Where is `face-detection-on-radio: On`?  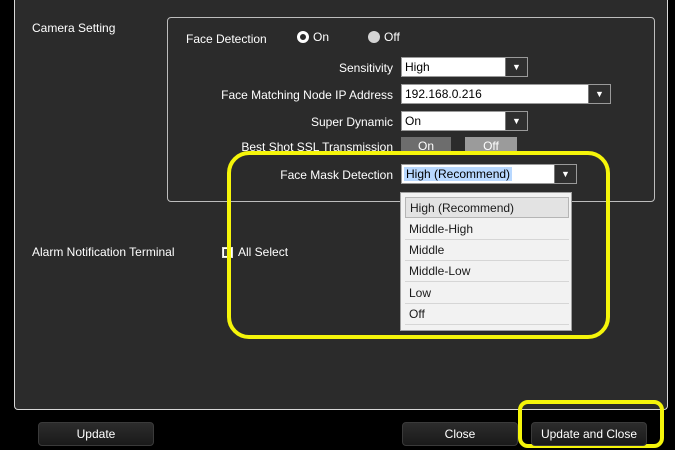 face-detection-on-radio: On is located at coordinates (313, 37).